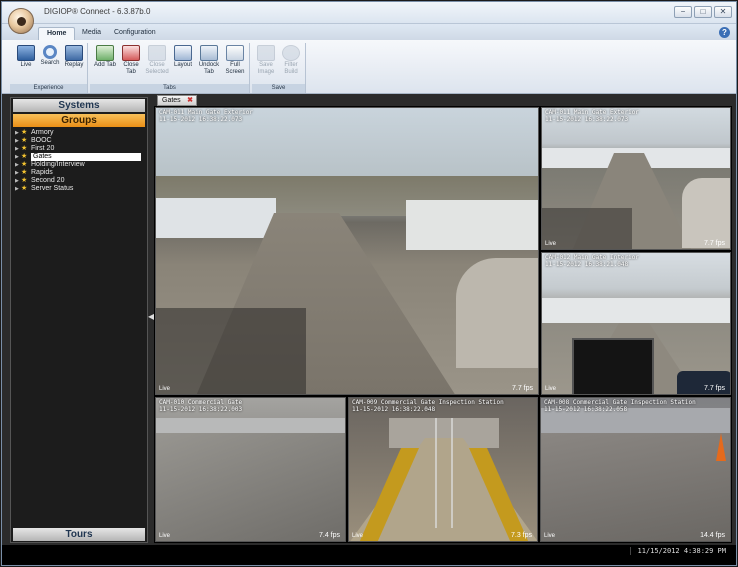 The height and width of the screenshot is (567, 738). Describe the element at coordinates (712, 535) in the screenshot. I see `camera-fps: 14.4 fps` at that location.